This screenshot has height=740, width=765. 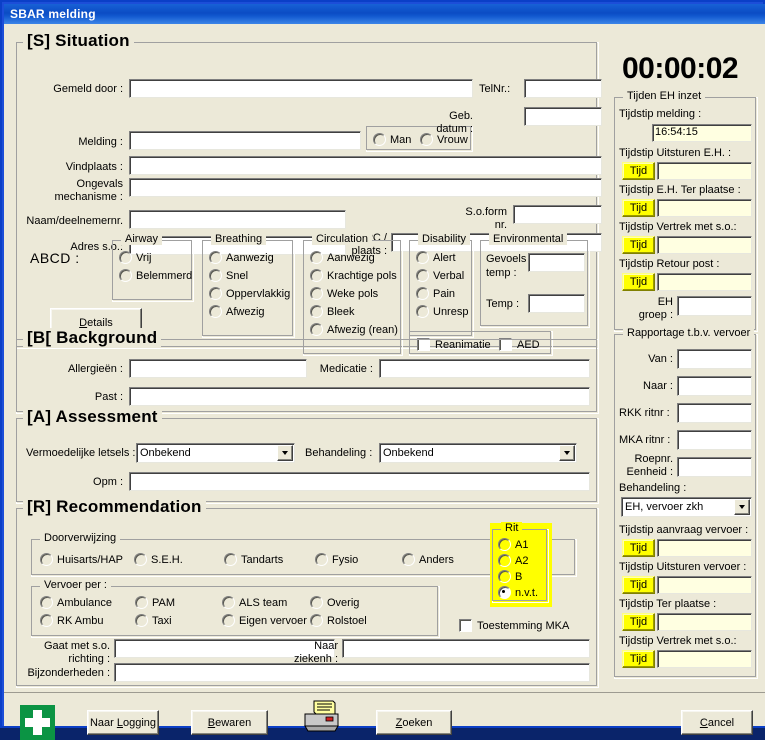 What do you see at coordinates (365, 187) in the screenshot?
I see `ongevals-mechanisme-input` at bounding box center [365, 187].